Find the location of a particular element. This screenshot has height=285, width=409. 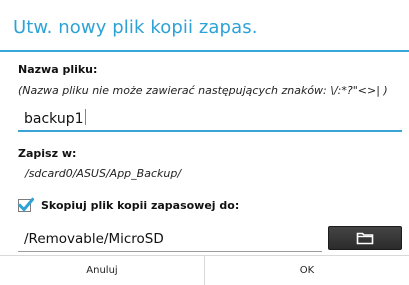

filename-value: backup1 is located at coordinates (54, 119).